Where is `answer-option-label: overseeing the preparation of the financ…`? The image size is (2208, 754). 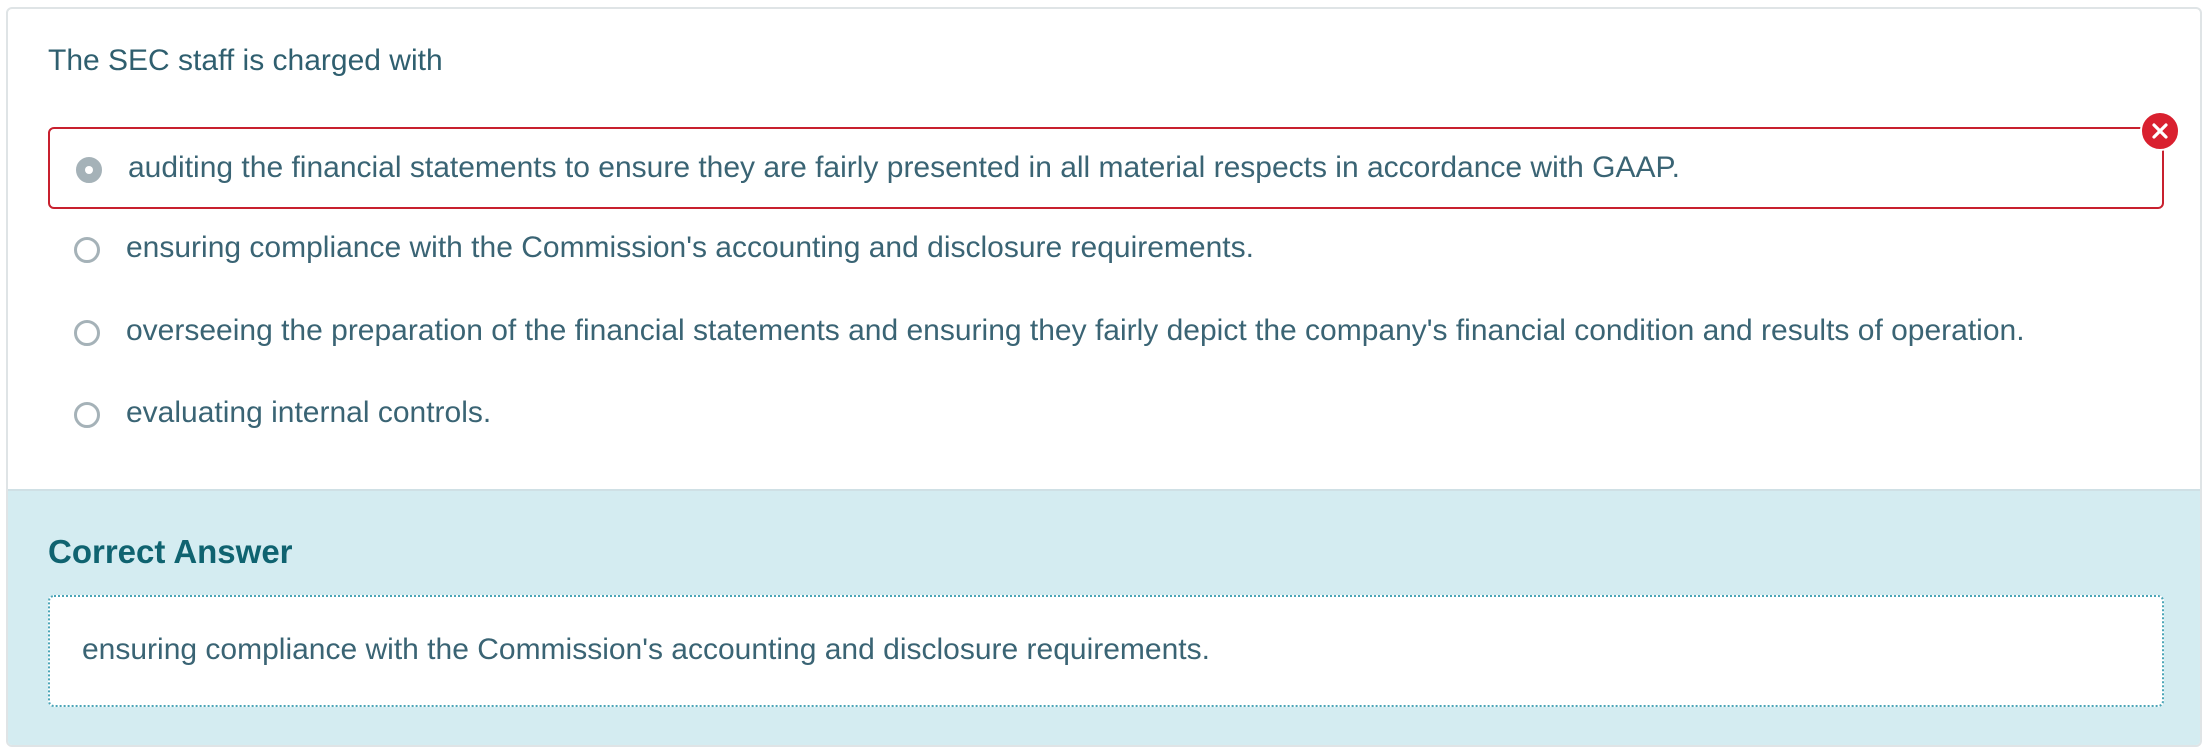
answer-option-label: overseeing the preparation of the financ… is located at coordinates (1075, 330).